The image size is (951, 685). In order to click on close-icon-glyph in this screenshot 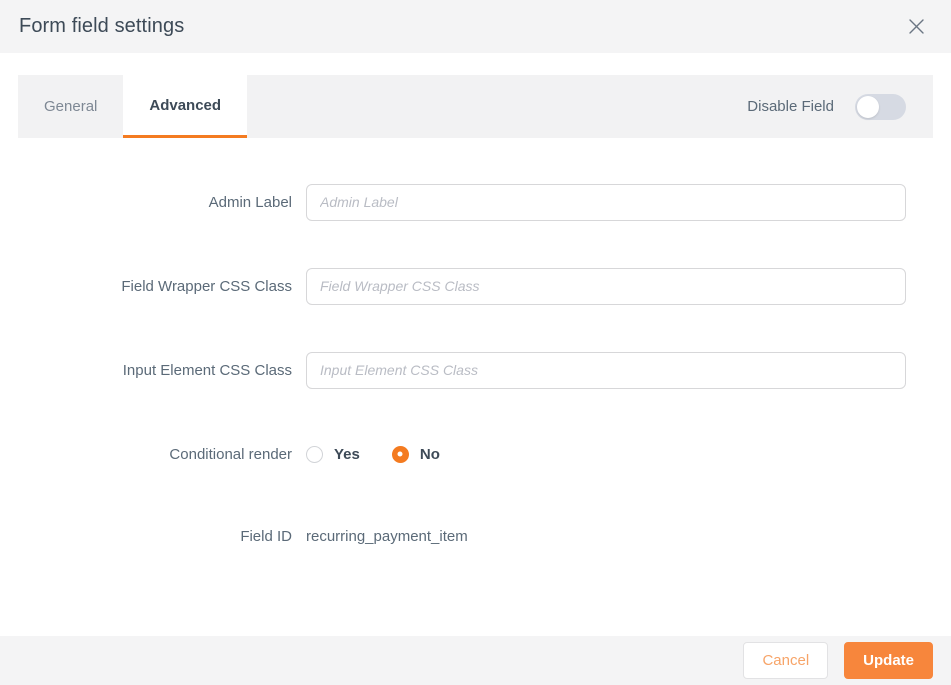, I will do `click(916, 26)`.